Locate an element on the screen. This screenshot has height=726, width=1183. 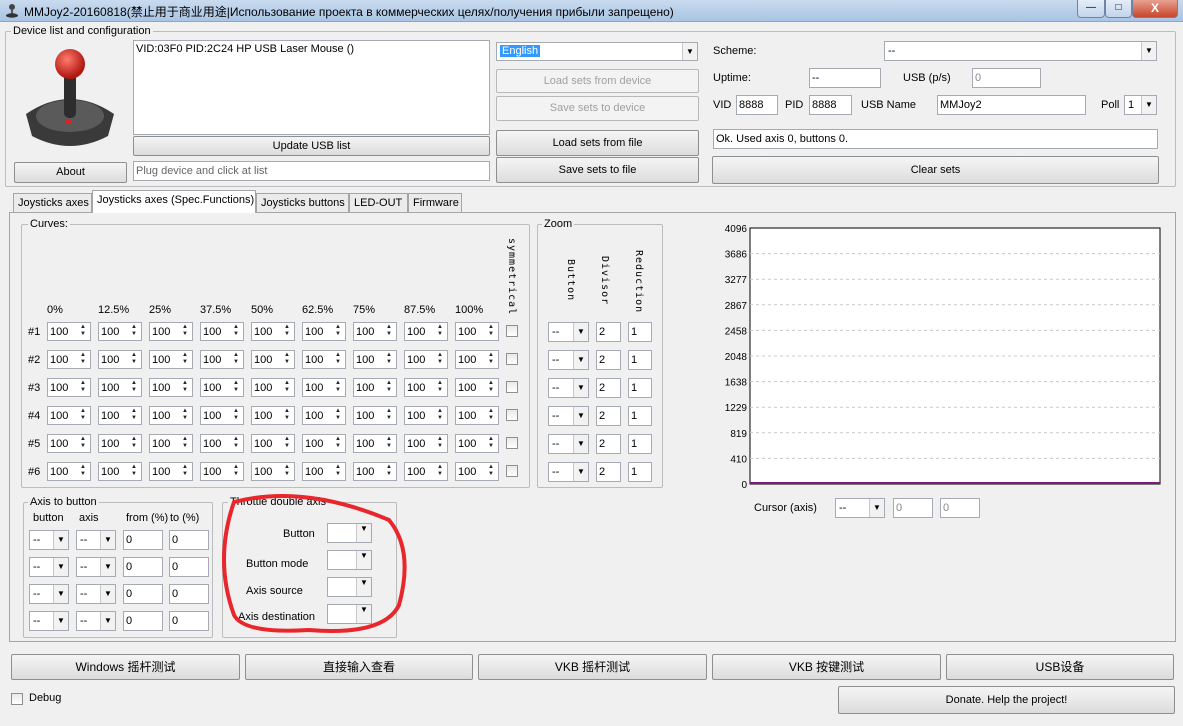
pid-field: 8888 is located at coordinates (830, 105).